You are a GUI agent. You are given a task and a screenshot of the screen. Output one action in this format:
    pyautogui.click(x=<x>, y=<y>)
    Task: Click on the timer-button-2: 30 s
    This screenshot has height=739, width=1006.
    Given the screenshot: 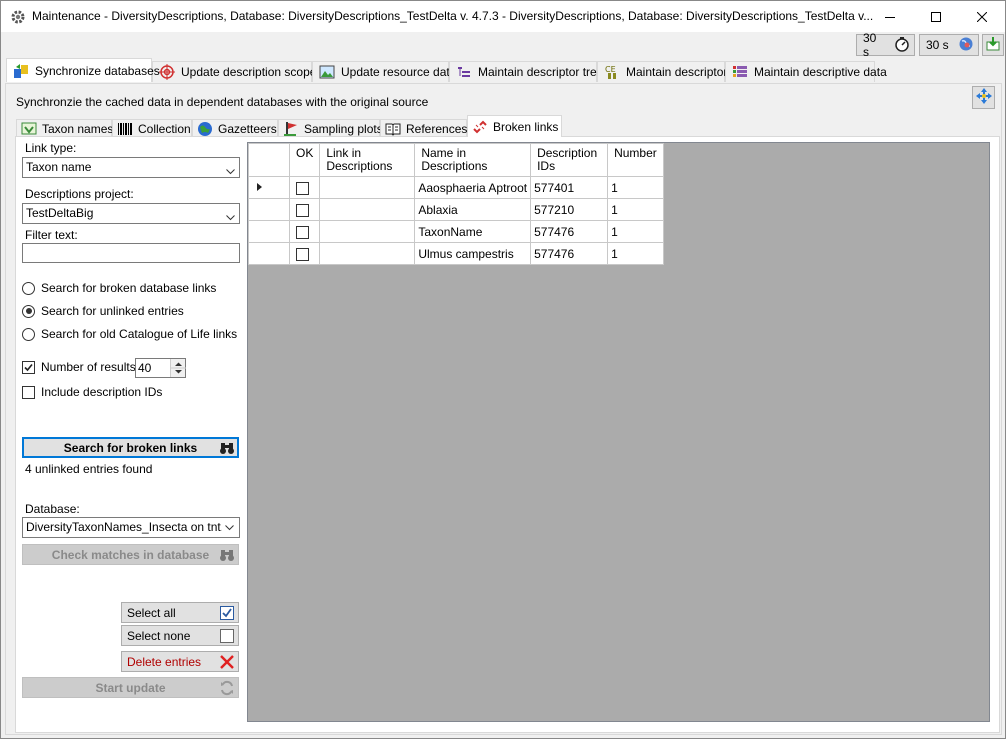 What is the action you would take?
    pyautogui.click(x=949, y=45)
    